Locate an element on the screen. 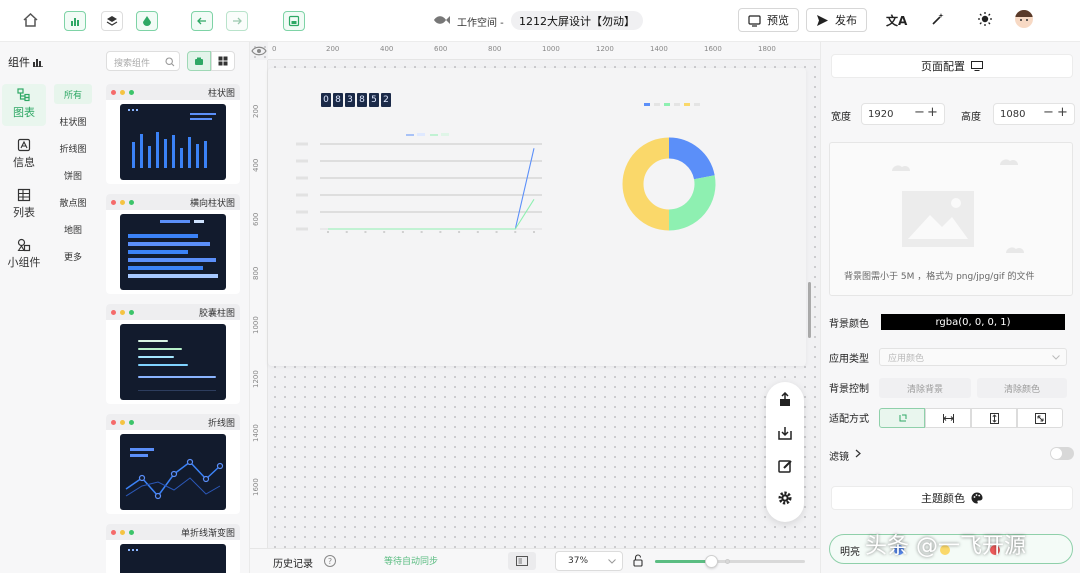  magic-wand-icon is located at coordinates (938, 20).